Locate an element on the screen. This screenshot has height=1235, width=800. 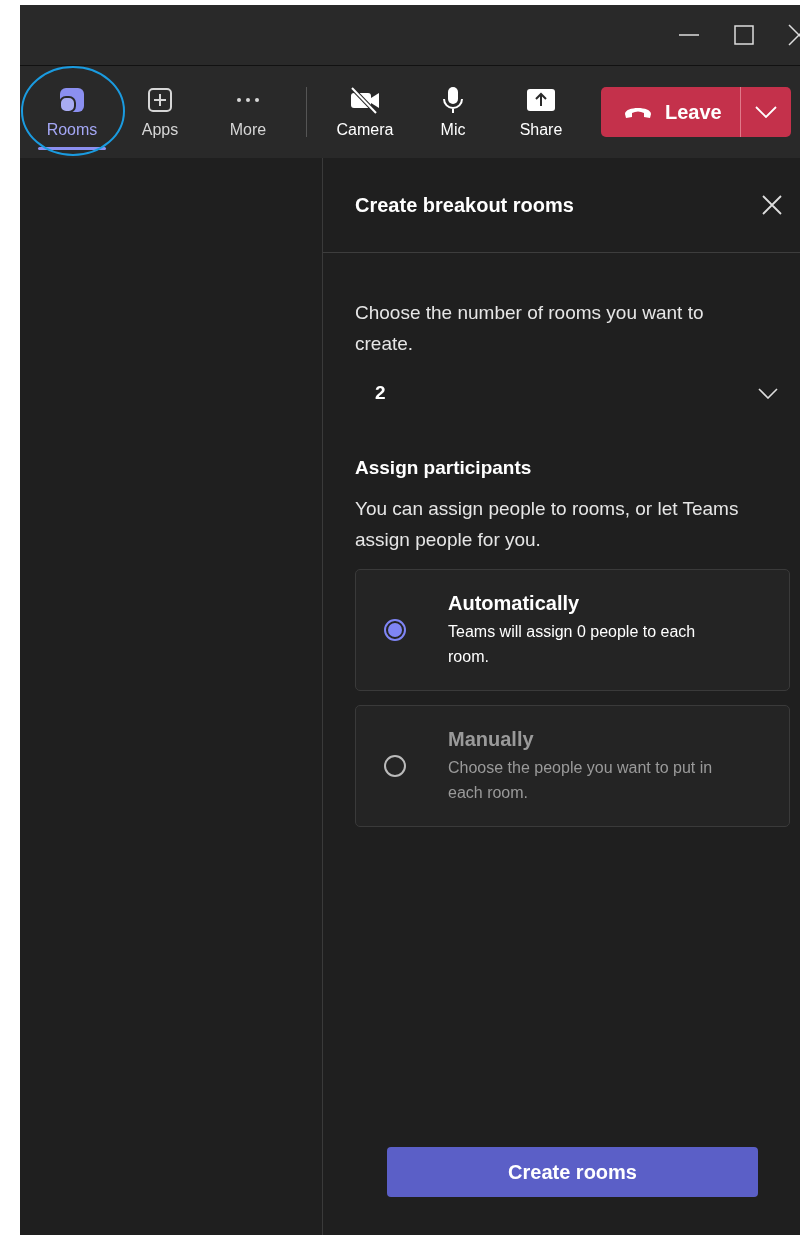
rooms-dropdown: 2 is located at coordinates (572, 393).